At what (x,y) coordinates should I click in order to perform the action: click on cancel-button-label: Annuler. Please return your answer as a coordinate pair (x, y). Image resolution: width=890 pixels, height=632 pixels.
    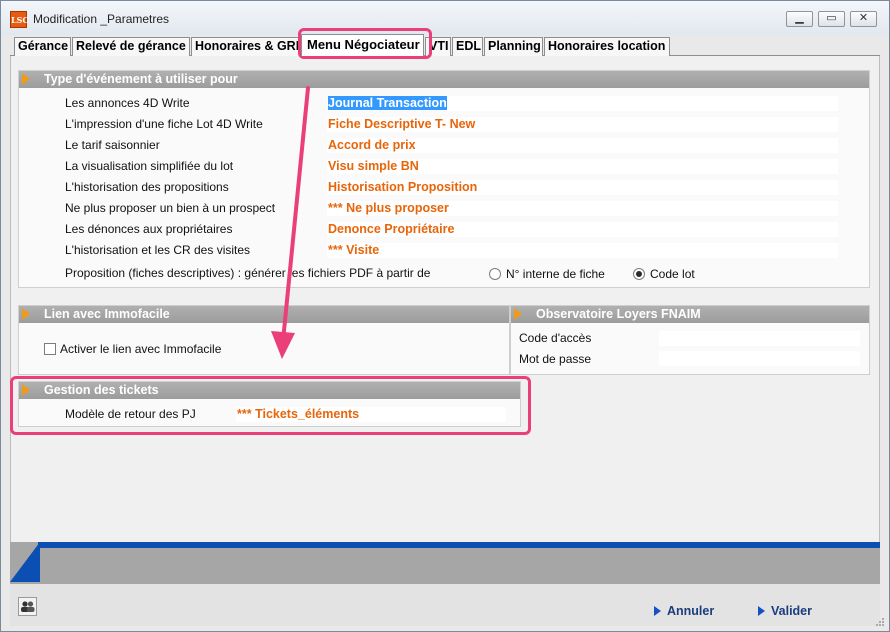
    Looking at the image, I should click on (691, 611).